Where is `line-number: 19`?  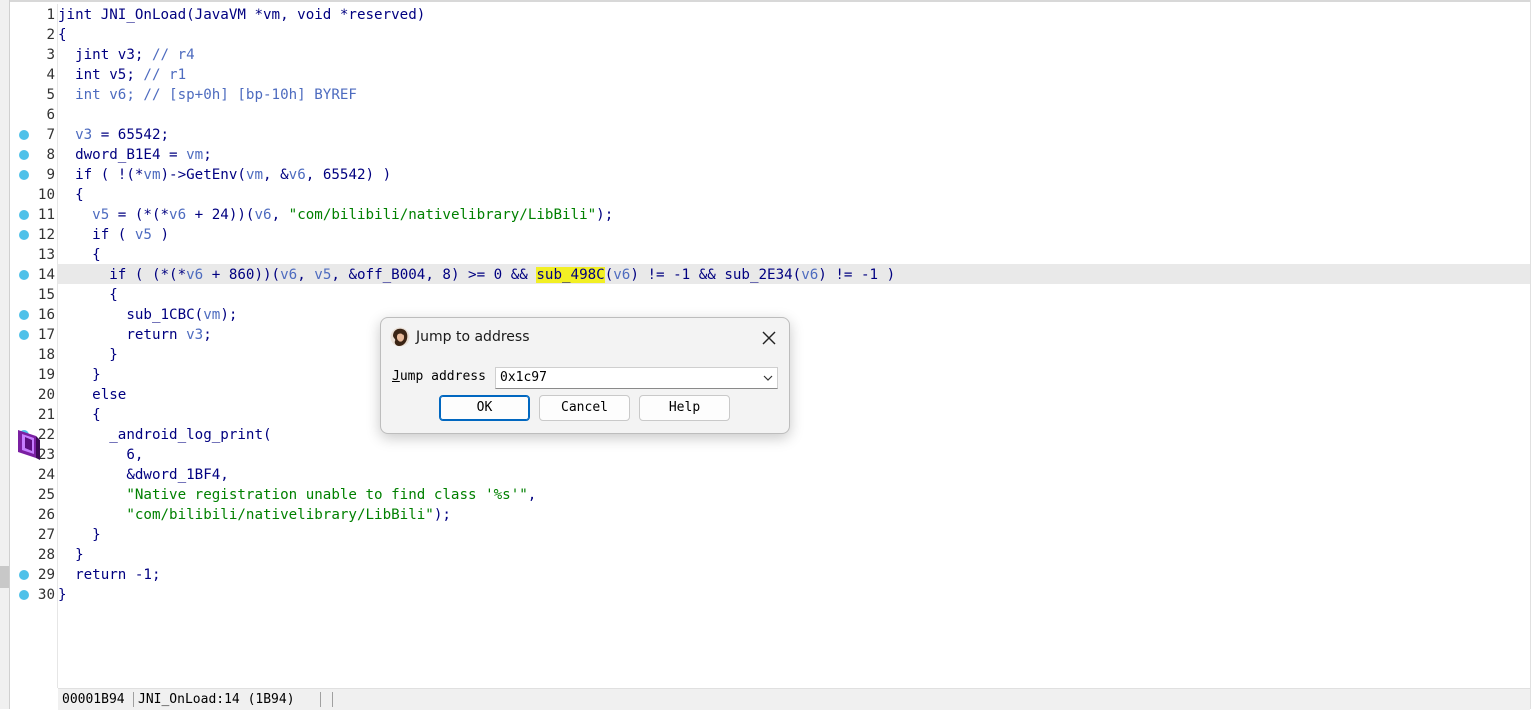 line-number: 19 is located at coordinates (46, 375).